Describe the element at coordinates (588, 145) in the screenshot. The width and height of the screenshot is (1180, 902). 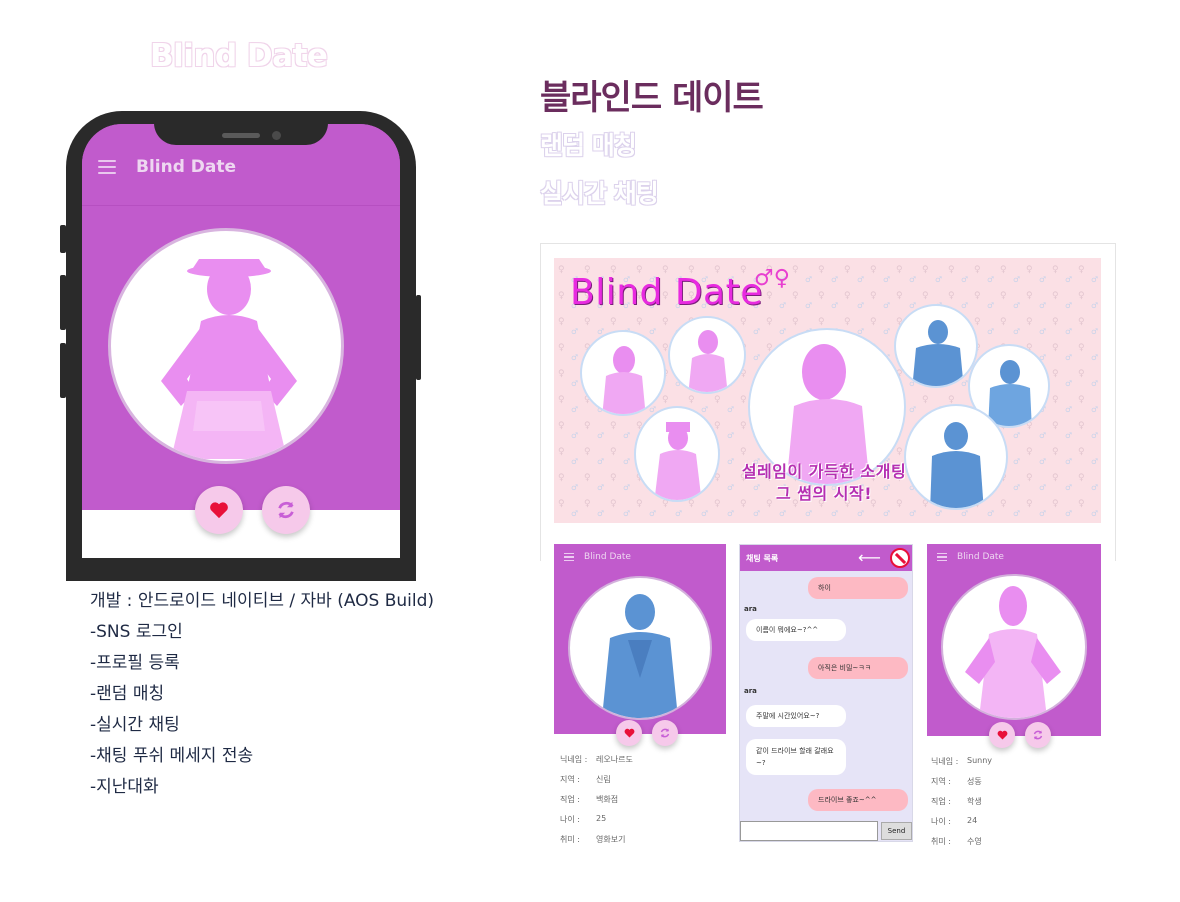
I see `feature-subtitle-matching: 랜덤 매칭` at that location.